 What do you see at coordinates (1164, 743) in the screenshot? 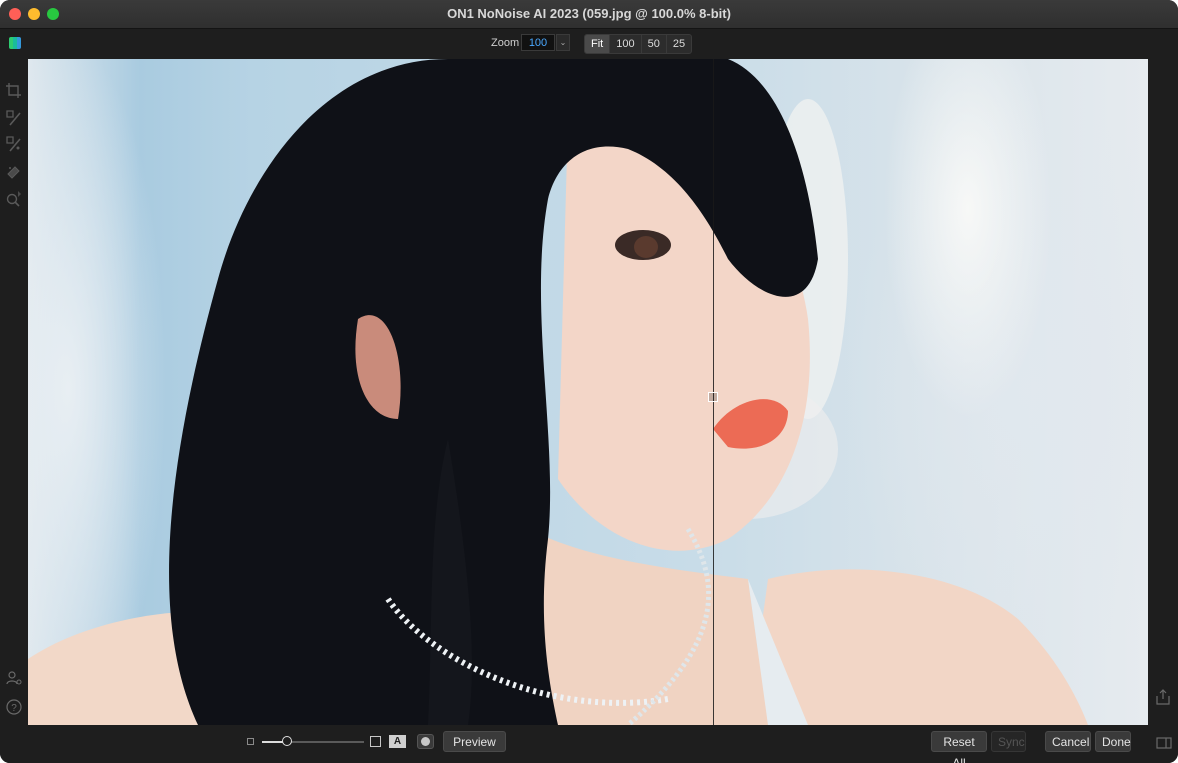
I see `panel-toggle-icon` at bounding box center [1164, 743].